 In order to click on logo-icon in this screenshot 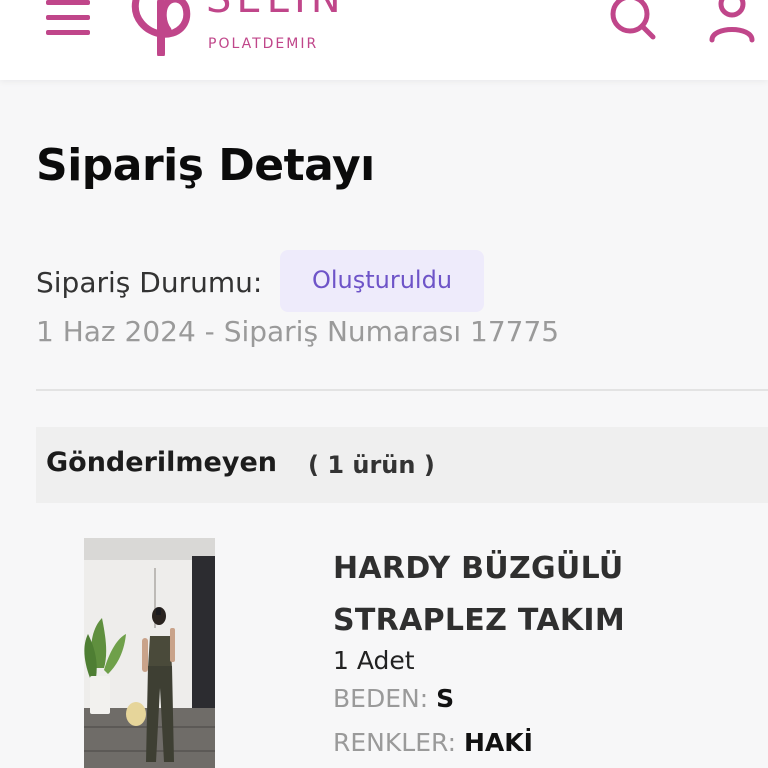, I will do `click(161, 28)`.